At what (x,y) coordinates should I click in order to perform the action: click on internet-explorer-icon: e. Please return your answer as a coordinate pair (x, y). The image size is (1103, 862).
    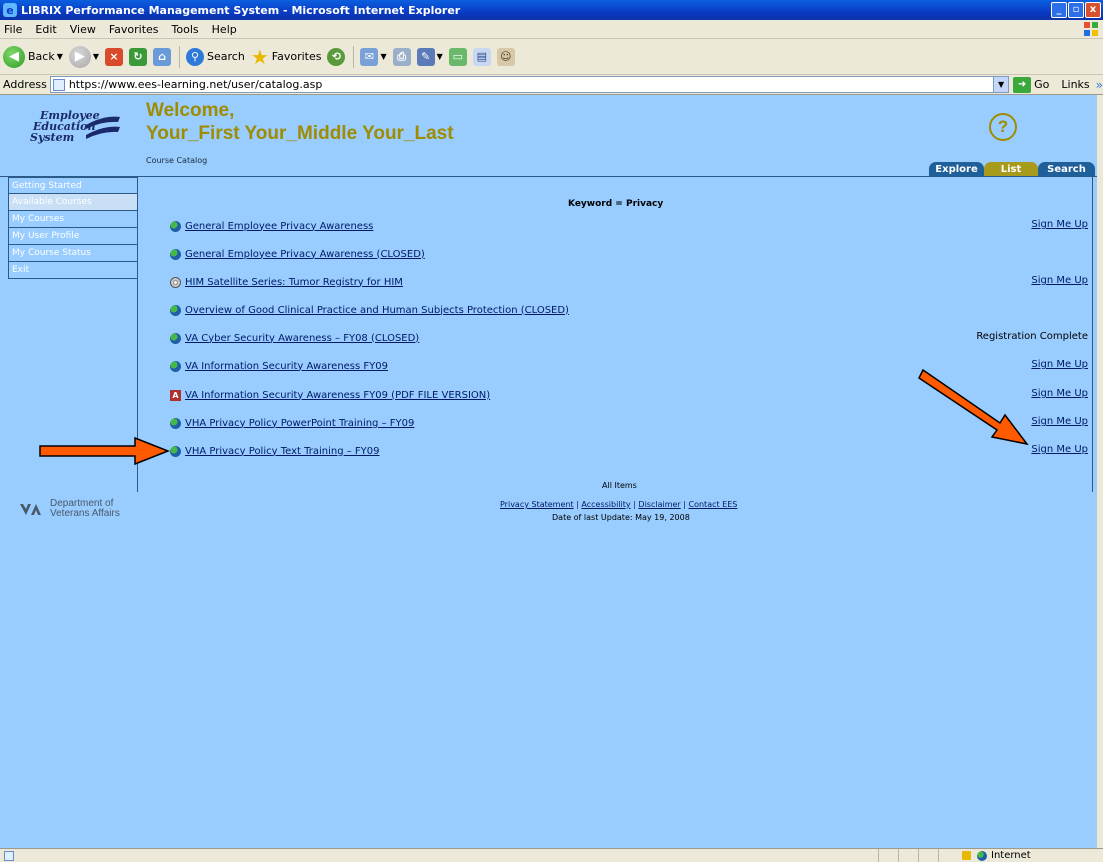
    Looking at the image, I should click on (10, 10).